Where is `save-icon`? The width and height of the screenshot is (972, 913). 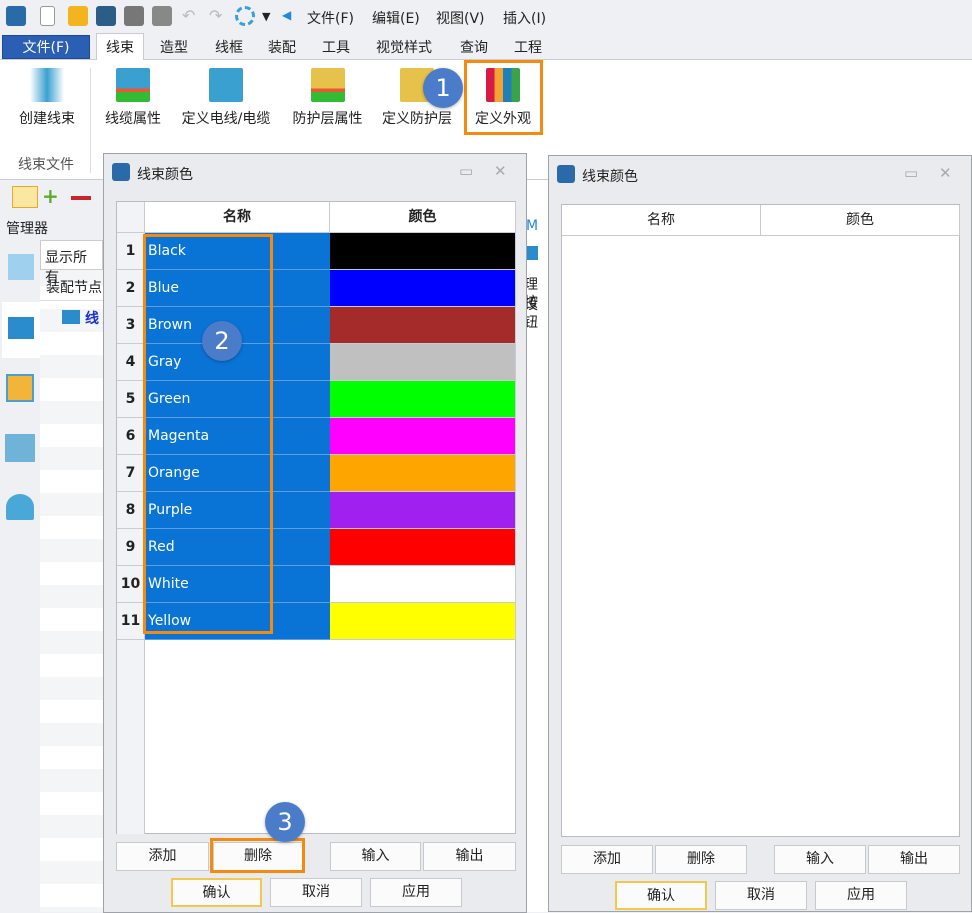 save-icon is located at coordinates (106, 16).